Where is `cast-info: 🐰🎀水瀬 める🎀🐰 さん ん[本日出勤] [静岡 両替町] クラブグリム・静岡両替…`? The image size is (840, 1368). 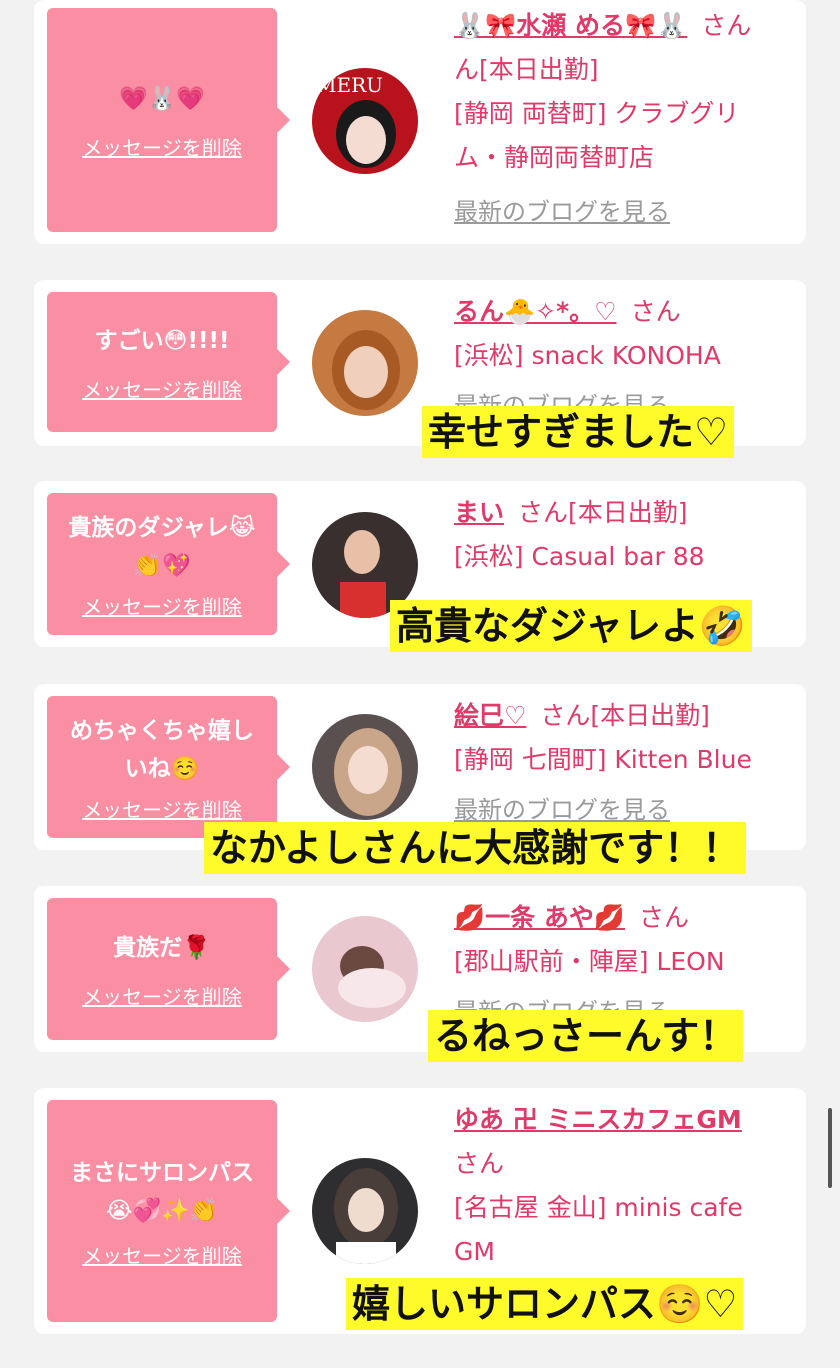 cast-info: 🐰🎀水瀬 める🎀🐰 さん ん[本日出勤] [静岡 両替町] クラブグリム・静岡両替… is located at coordinates (619, 119).